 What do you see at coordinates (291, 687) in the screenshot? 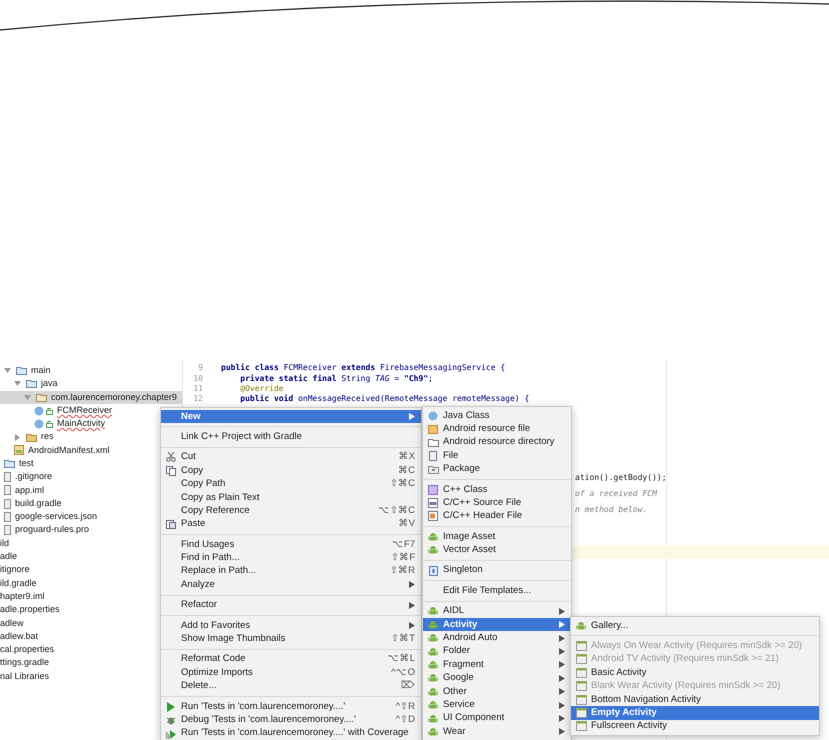
I see `menu-item: Delete... ⌦` at bounding box center [291, 687].